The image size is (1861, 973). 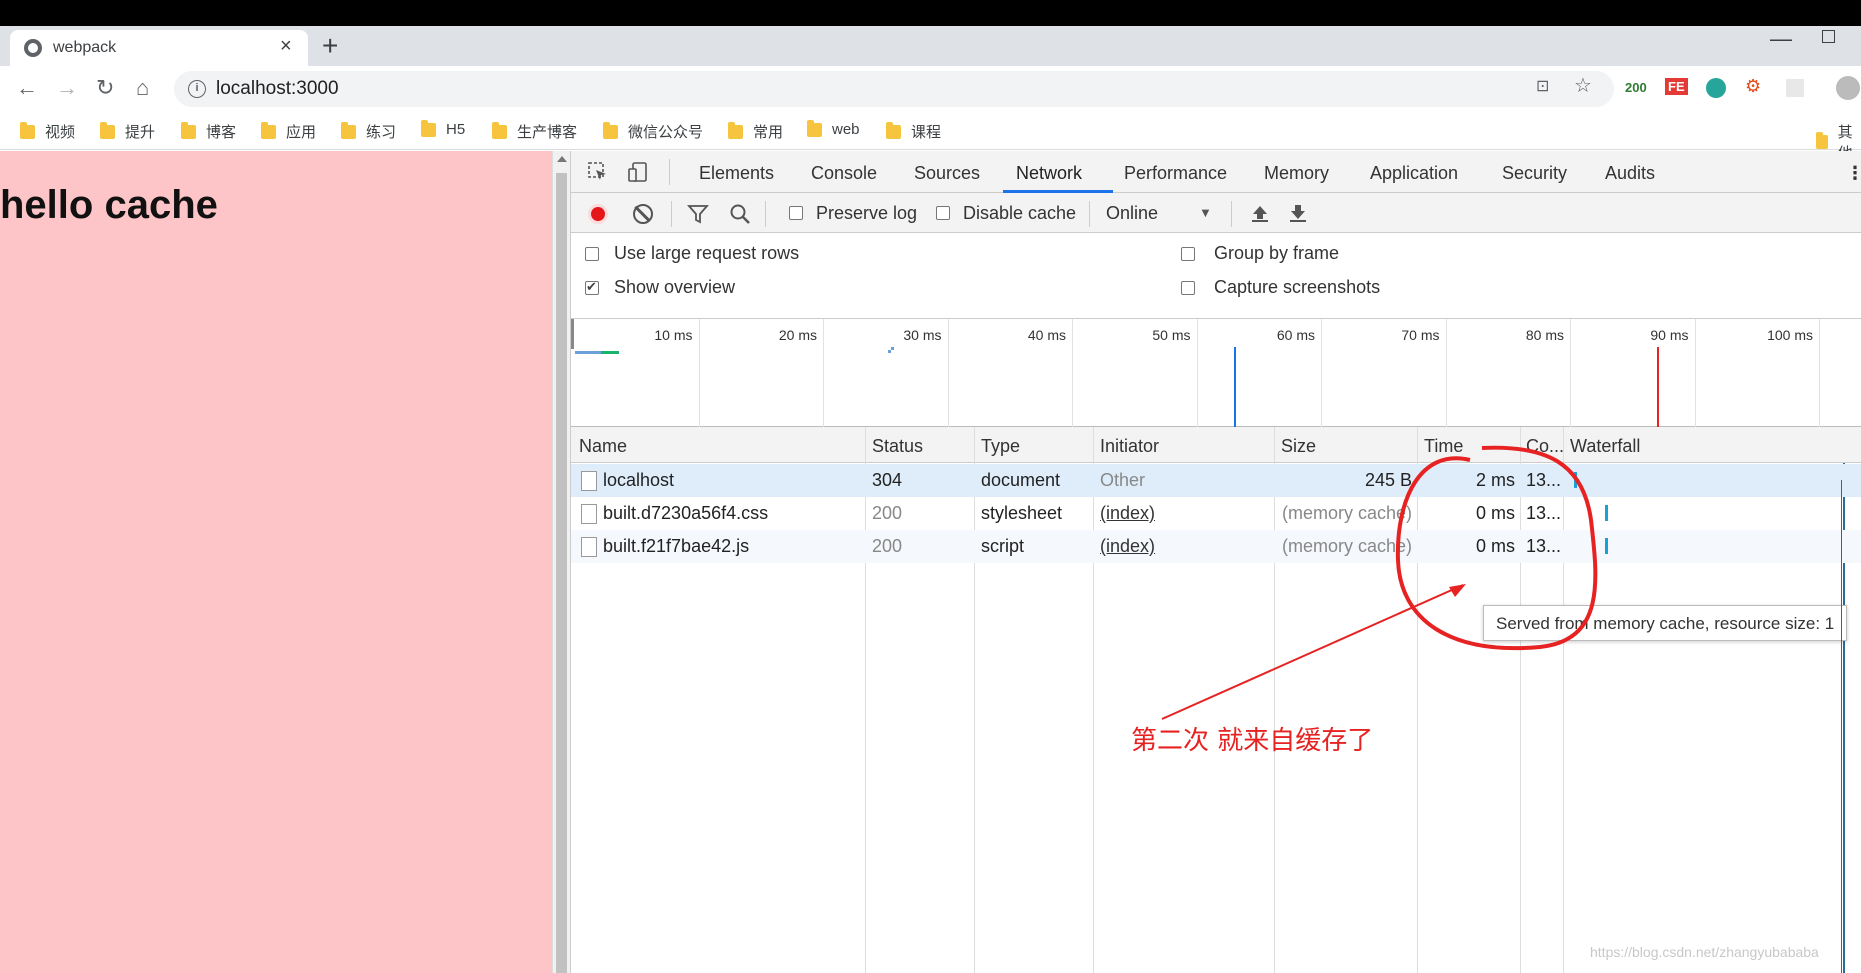 I want to click on annotation-text: 第二次 就来自缓存了, so click(x=1252, y=741).